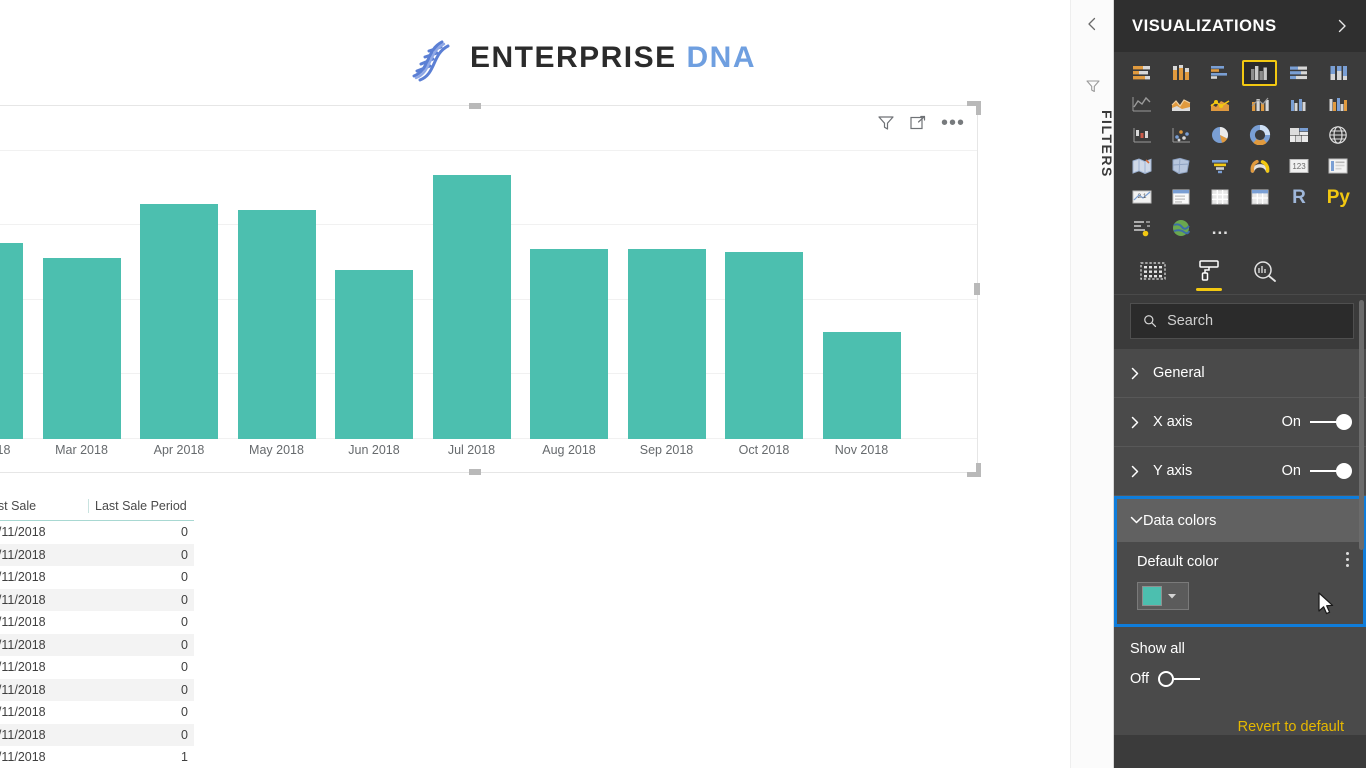 The image size is (1366, 768). Describe the element at coordinates (1141, 197) in the screenshot. I see `kpi-icon: 2.1` at that location.